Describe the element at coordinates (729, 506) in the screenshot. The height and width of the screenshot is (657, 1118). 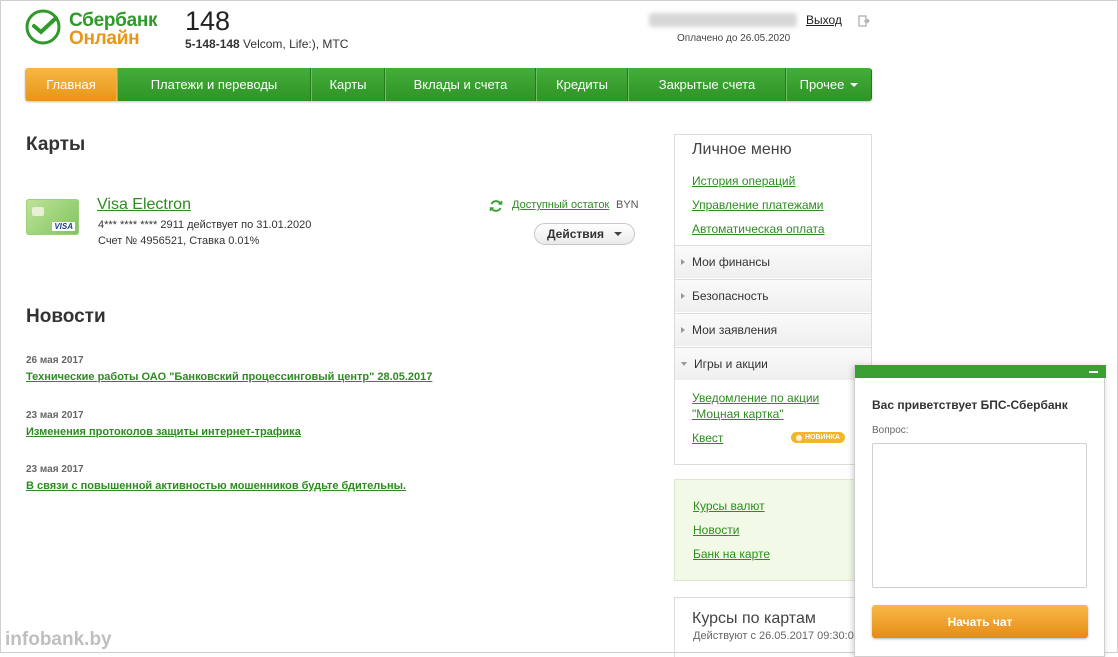
I see `info-link-exchange-rates: Курсы валют` at that location.